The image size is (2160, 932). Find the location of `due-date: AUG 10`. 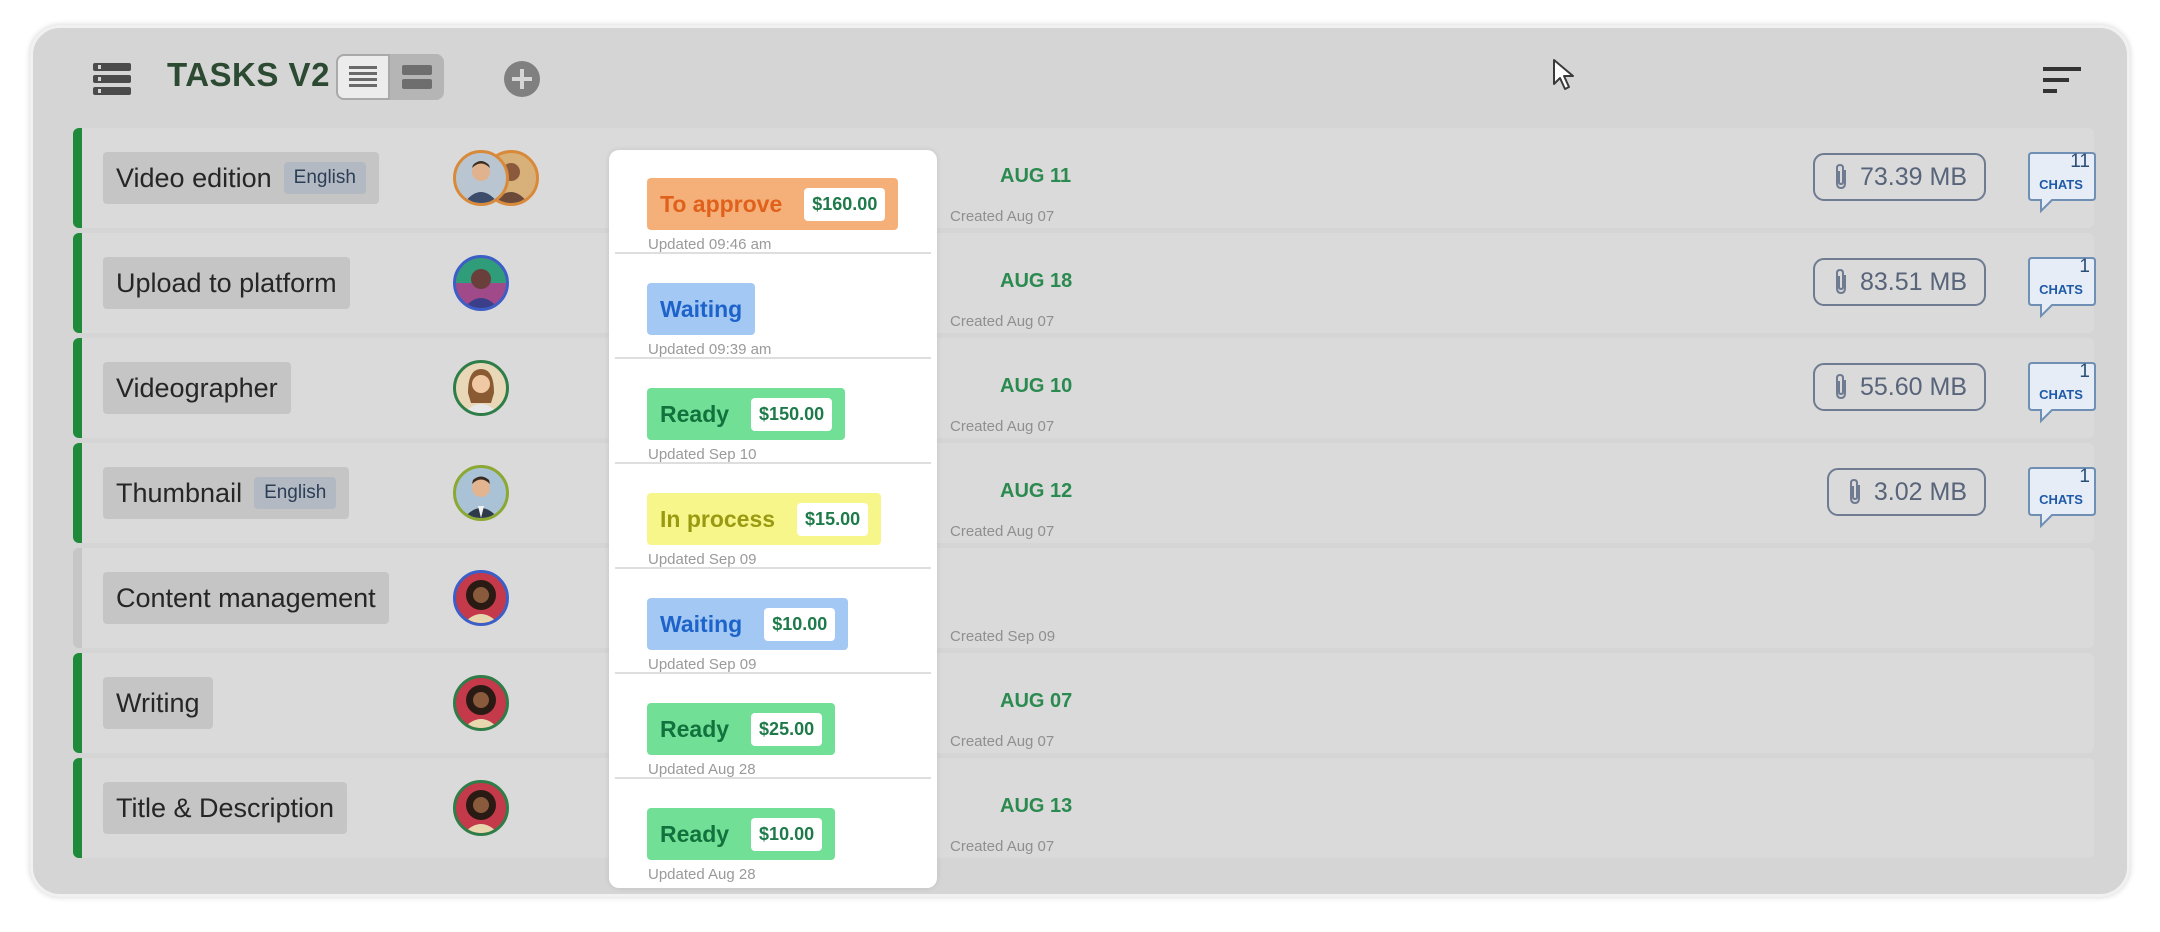

due-date: AUG 10 is located at coordinates (1036, 386).